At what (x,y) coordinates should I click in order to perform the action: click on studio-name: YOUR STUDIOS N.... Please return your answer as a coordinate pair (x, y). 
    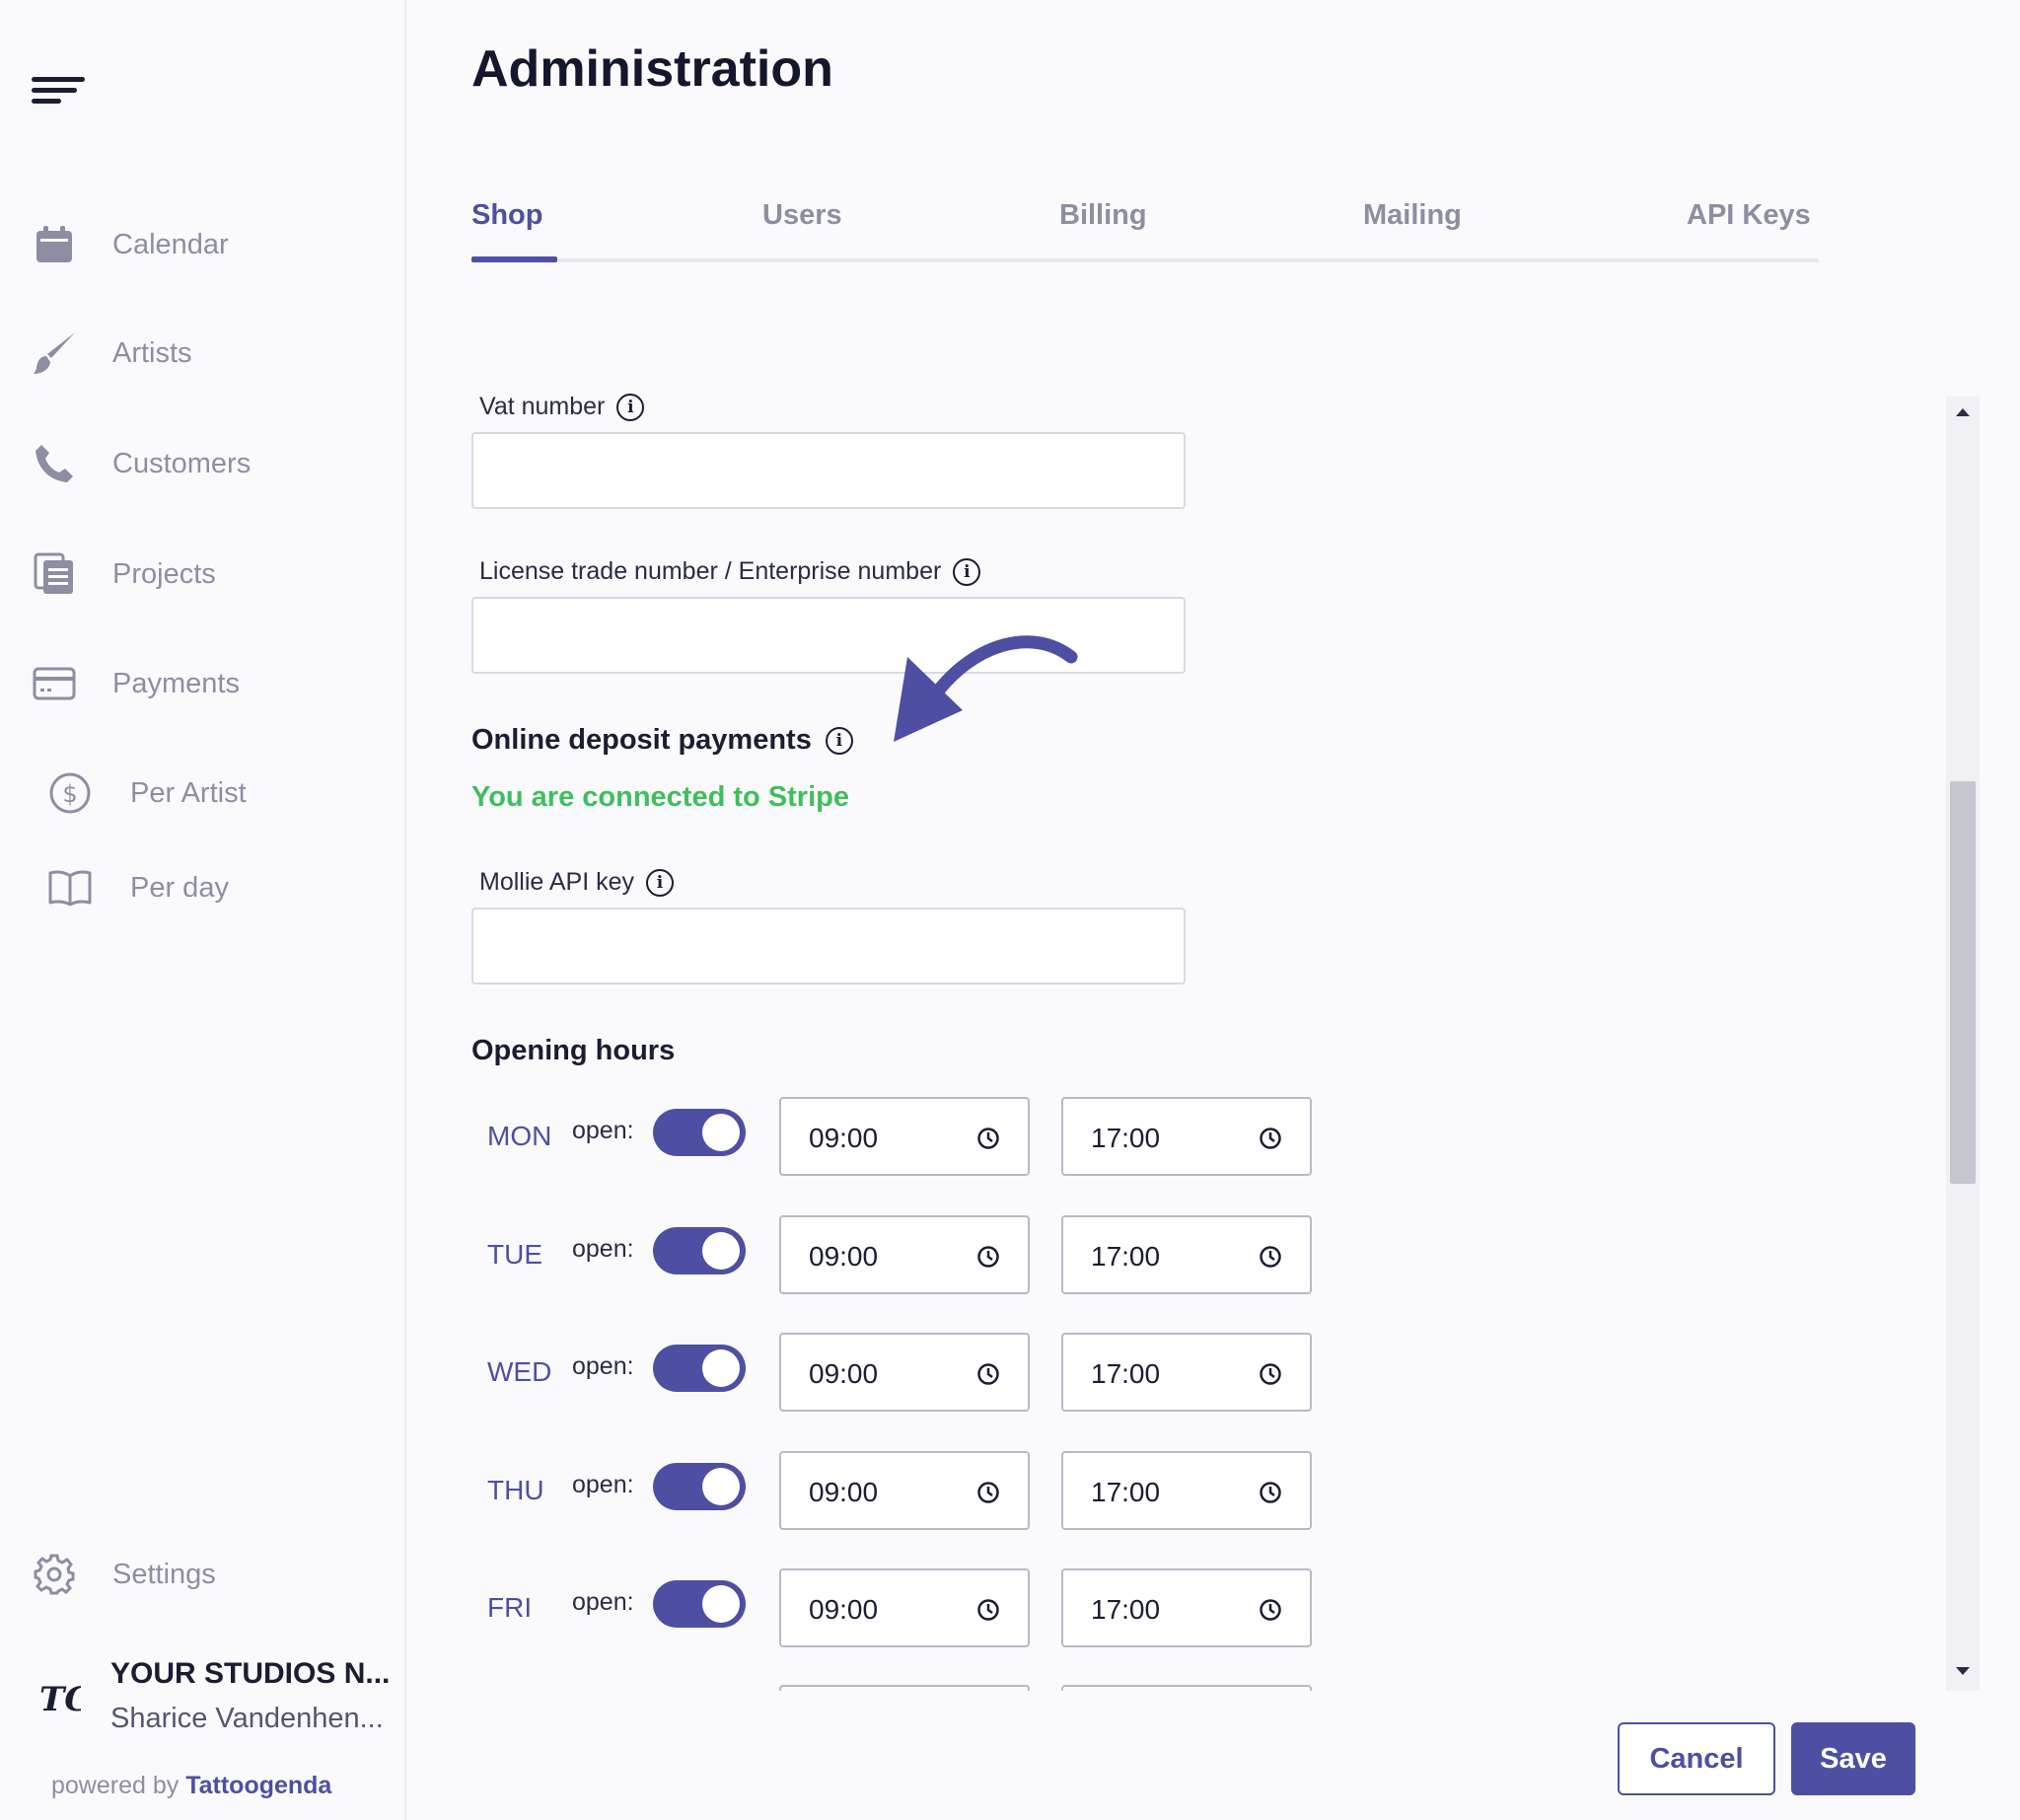
    Looking at the image, I should click on (253, 1674).